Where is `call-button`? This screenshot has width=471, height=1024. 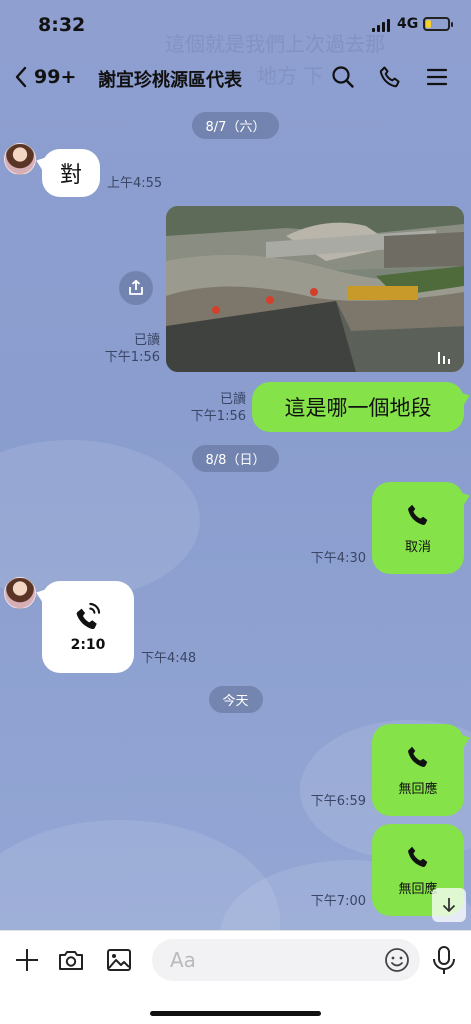
call-button is located at coordinates (390, 77).